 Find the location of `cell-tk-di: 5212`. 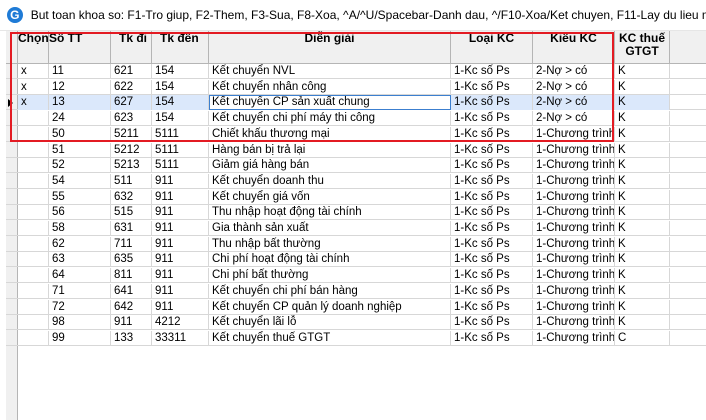

cell-tk-di: 5212 is located at coordinates (131, 150).